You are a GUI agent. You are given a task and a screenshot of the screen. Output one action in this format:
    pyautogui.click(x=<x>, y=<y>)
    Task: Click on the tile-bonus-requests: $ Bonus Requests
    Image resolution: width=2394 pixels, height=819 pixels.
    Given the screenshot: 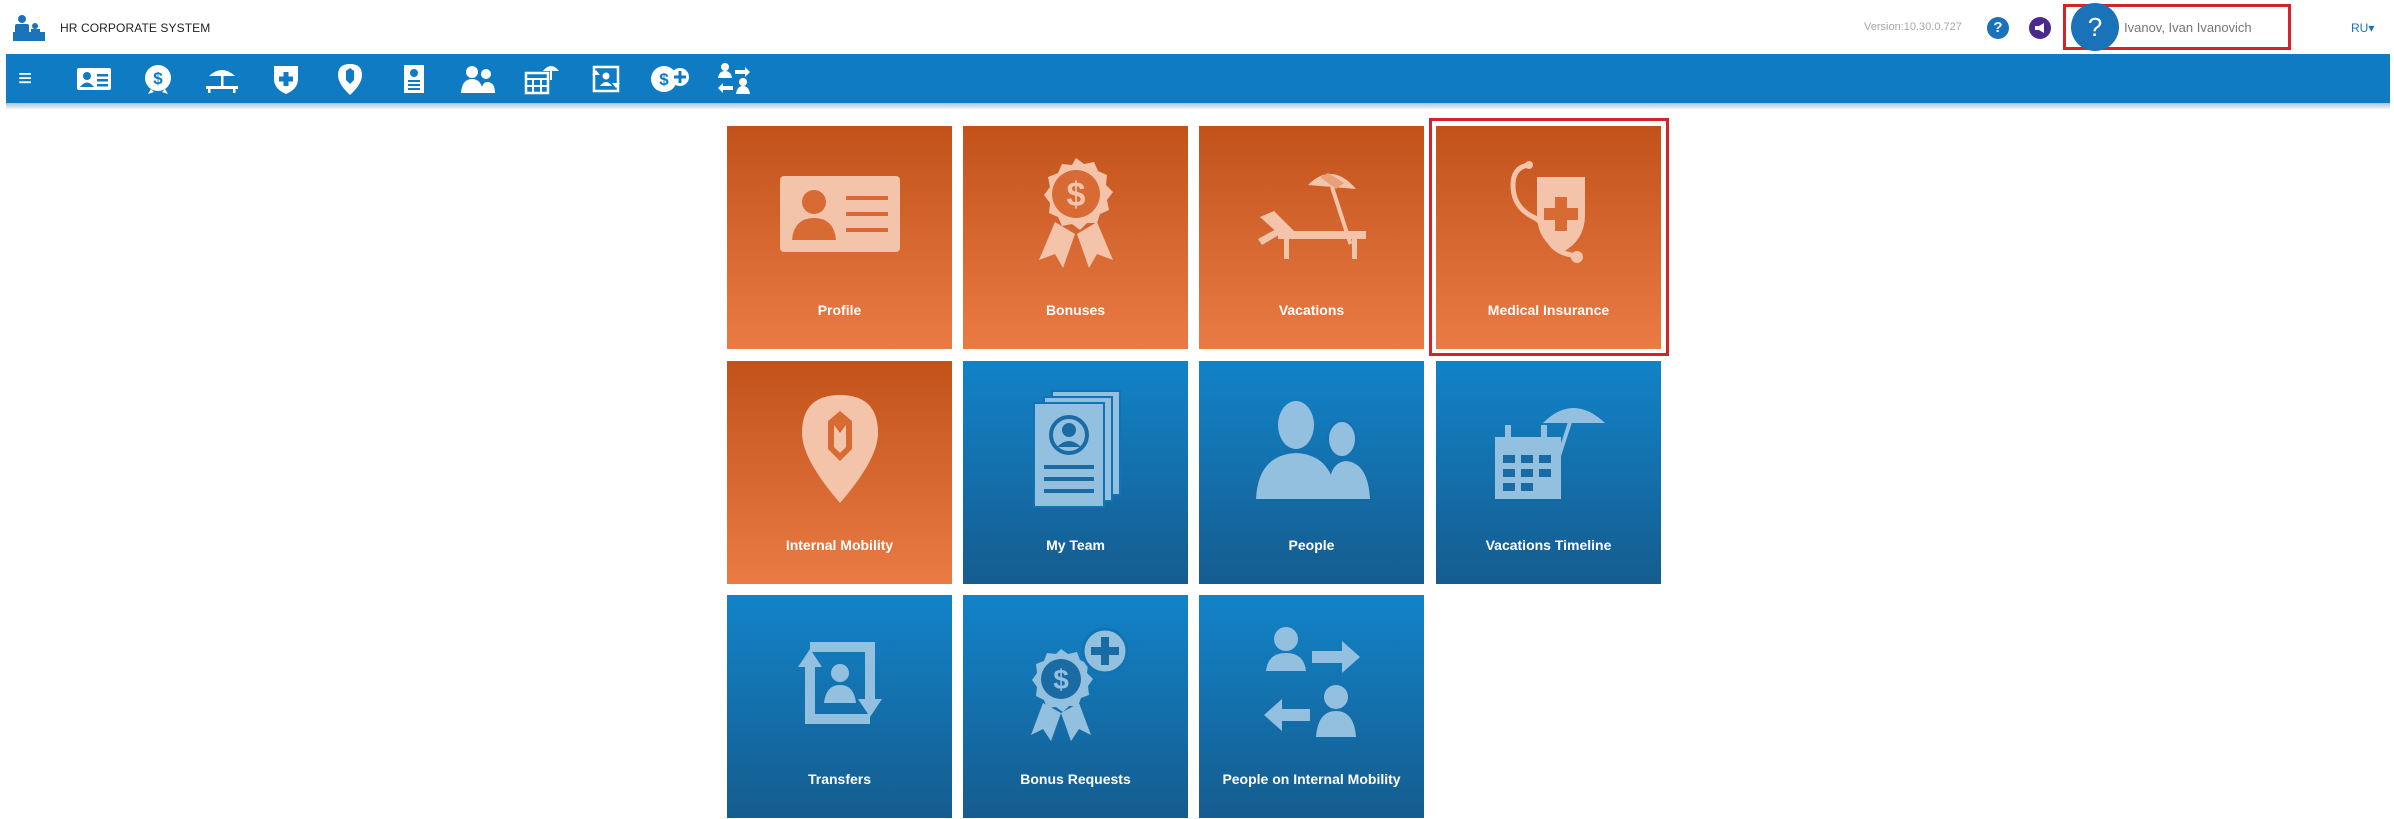 What is the action you would take?
    pyautogui.click(x=1075, y=706)
    